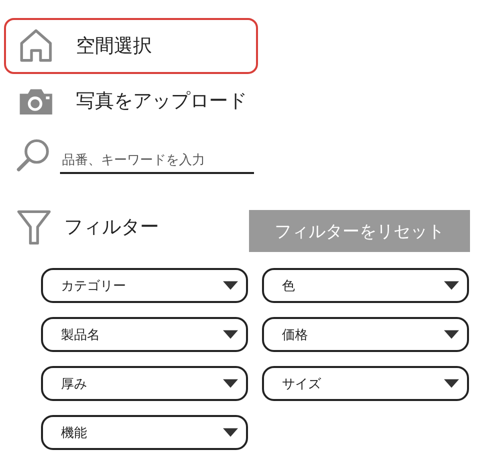 The image size is (490, 470). Describe the element at coordinates (36, 46) in the screenshot. I see `home-icon` at that location.